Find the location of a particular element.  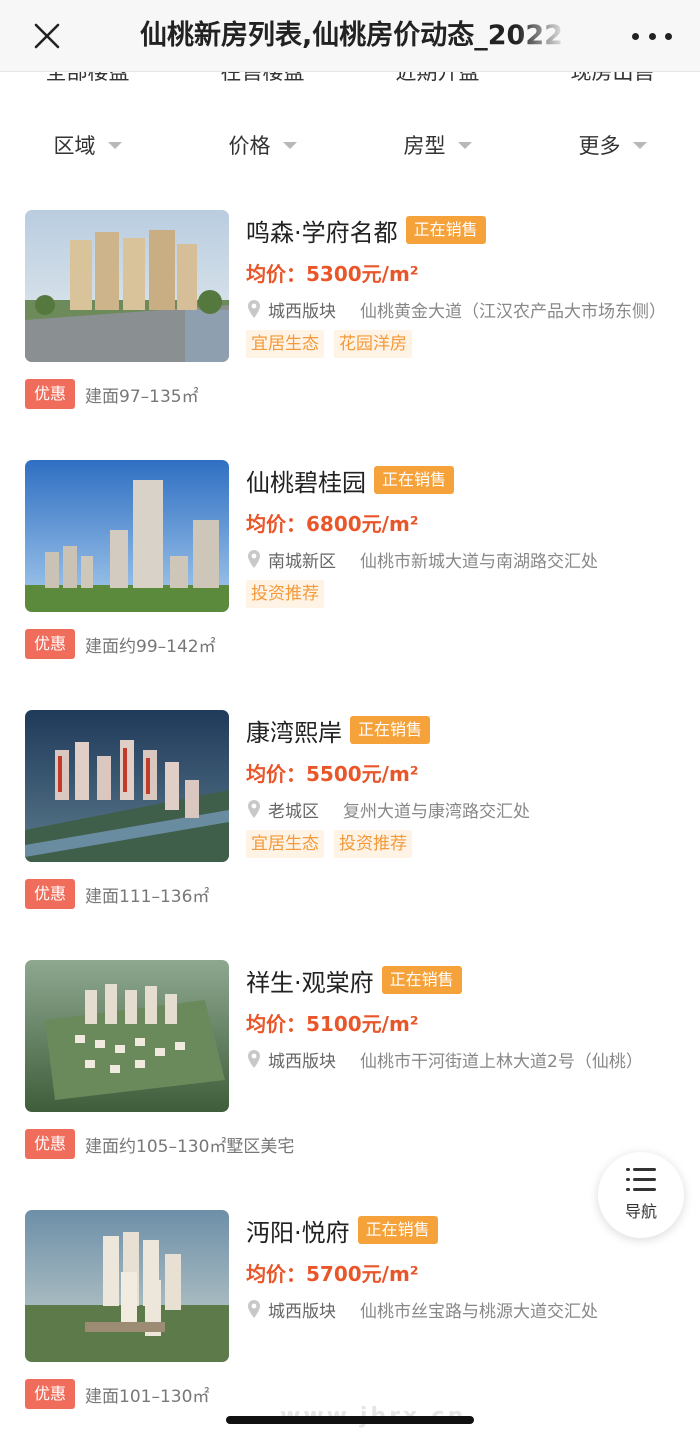

more-icon is located at coordinates (652, 36).